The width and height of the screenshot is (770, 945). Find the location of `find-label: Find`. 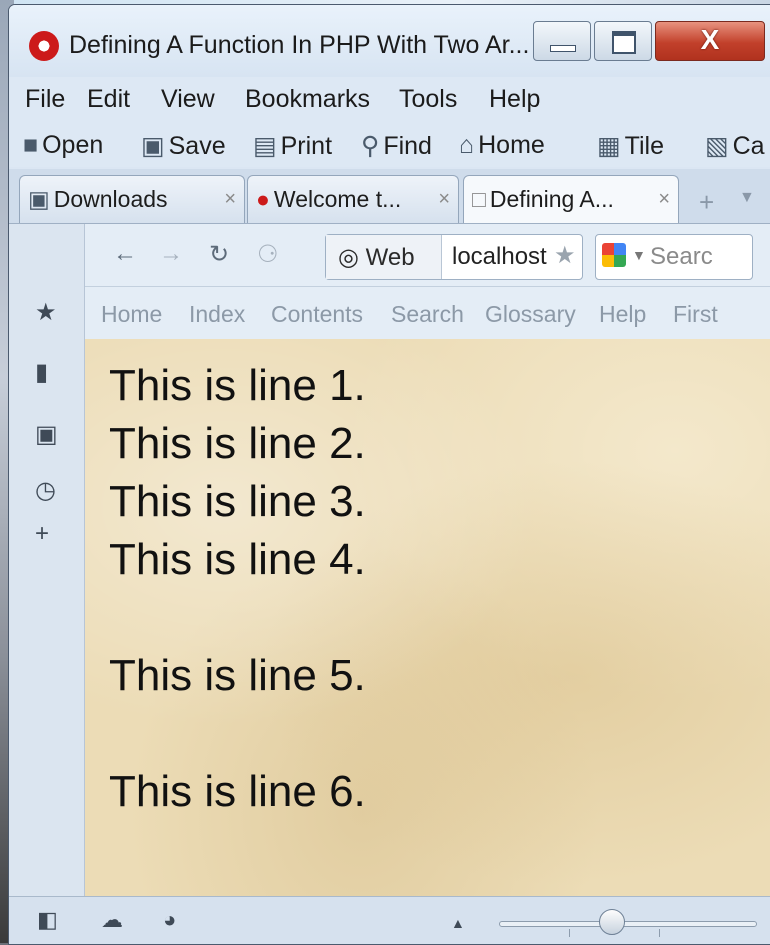

find-label: Find is located at coordinates (407, 146).